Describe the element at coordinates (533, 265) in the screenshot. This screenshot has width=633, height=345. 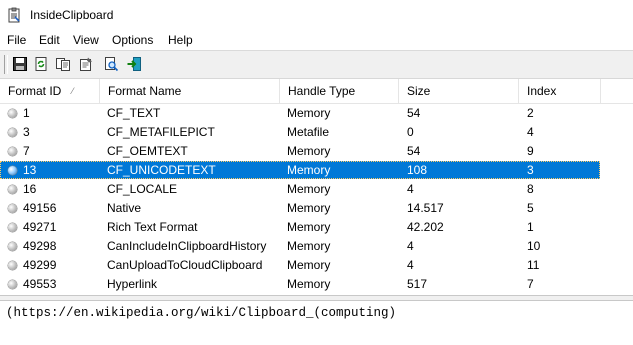
I see `cell-index: 11` at that location.